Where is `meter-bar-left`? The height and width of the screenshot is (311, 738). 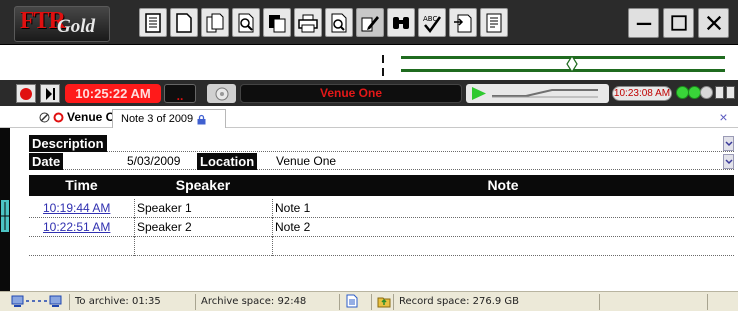
meter-bar-left is located at coordinates (563, 57).